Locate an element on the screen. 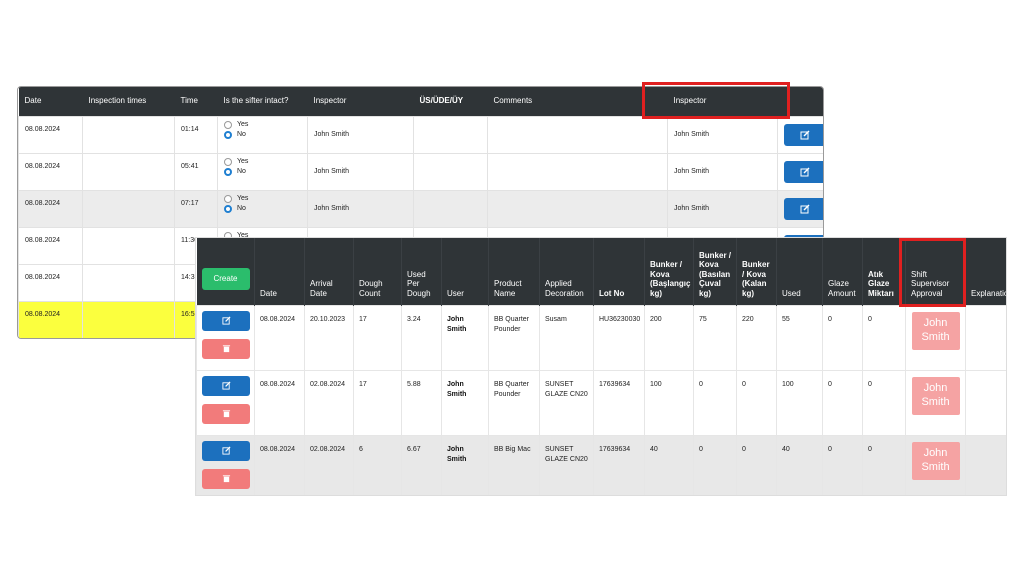 This screenshot has height=576, width=1024. create-button: Create is located at coordinates (225, 279).